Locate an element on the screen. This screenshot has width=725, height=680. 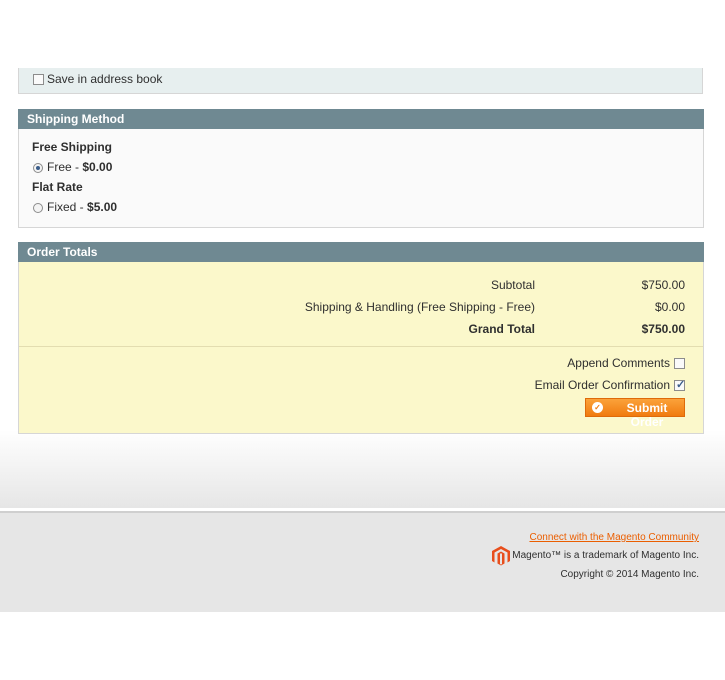
checkmark-icon: ✓ is located at coordinates (681, 385).